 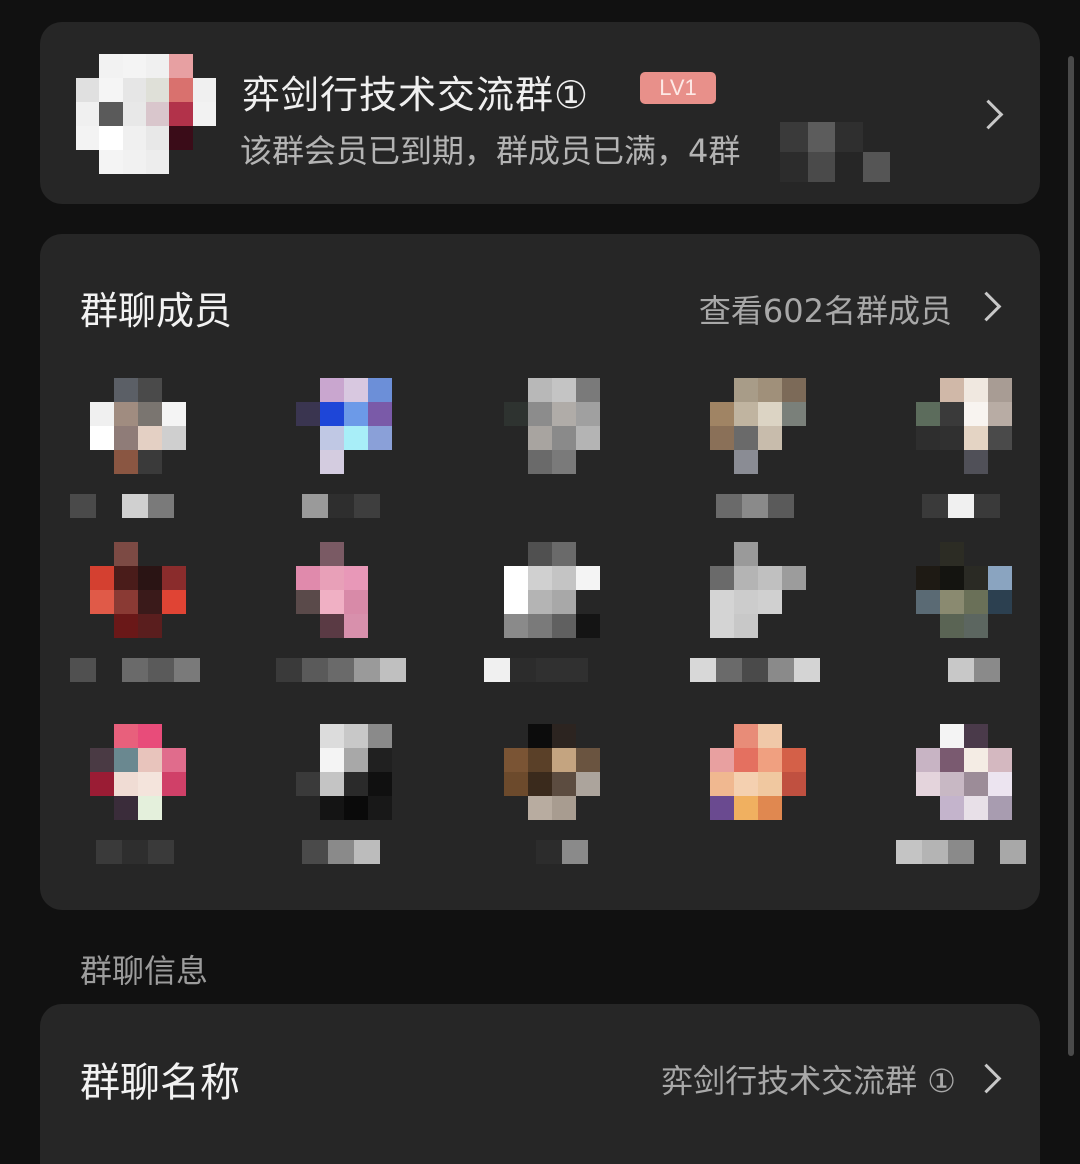 I want to click on group-name-row-title: 群聊名称, so click(x=160, y=1083).